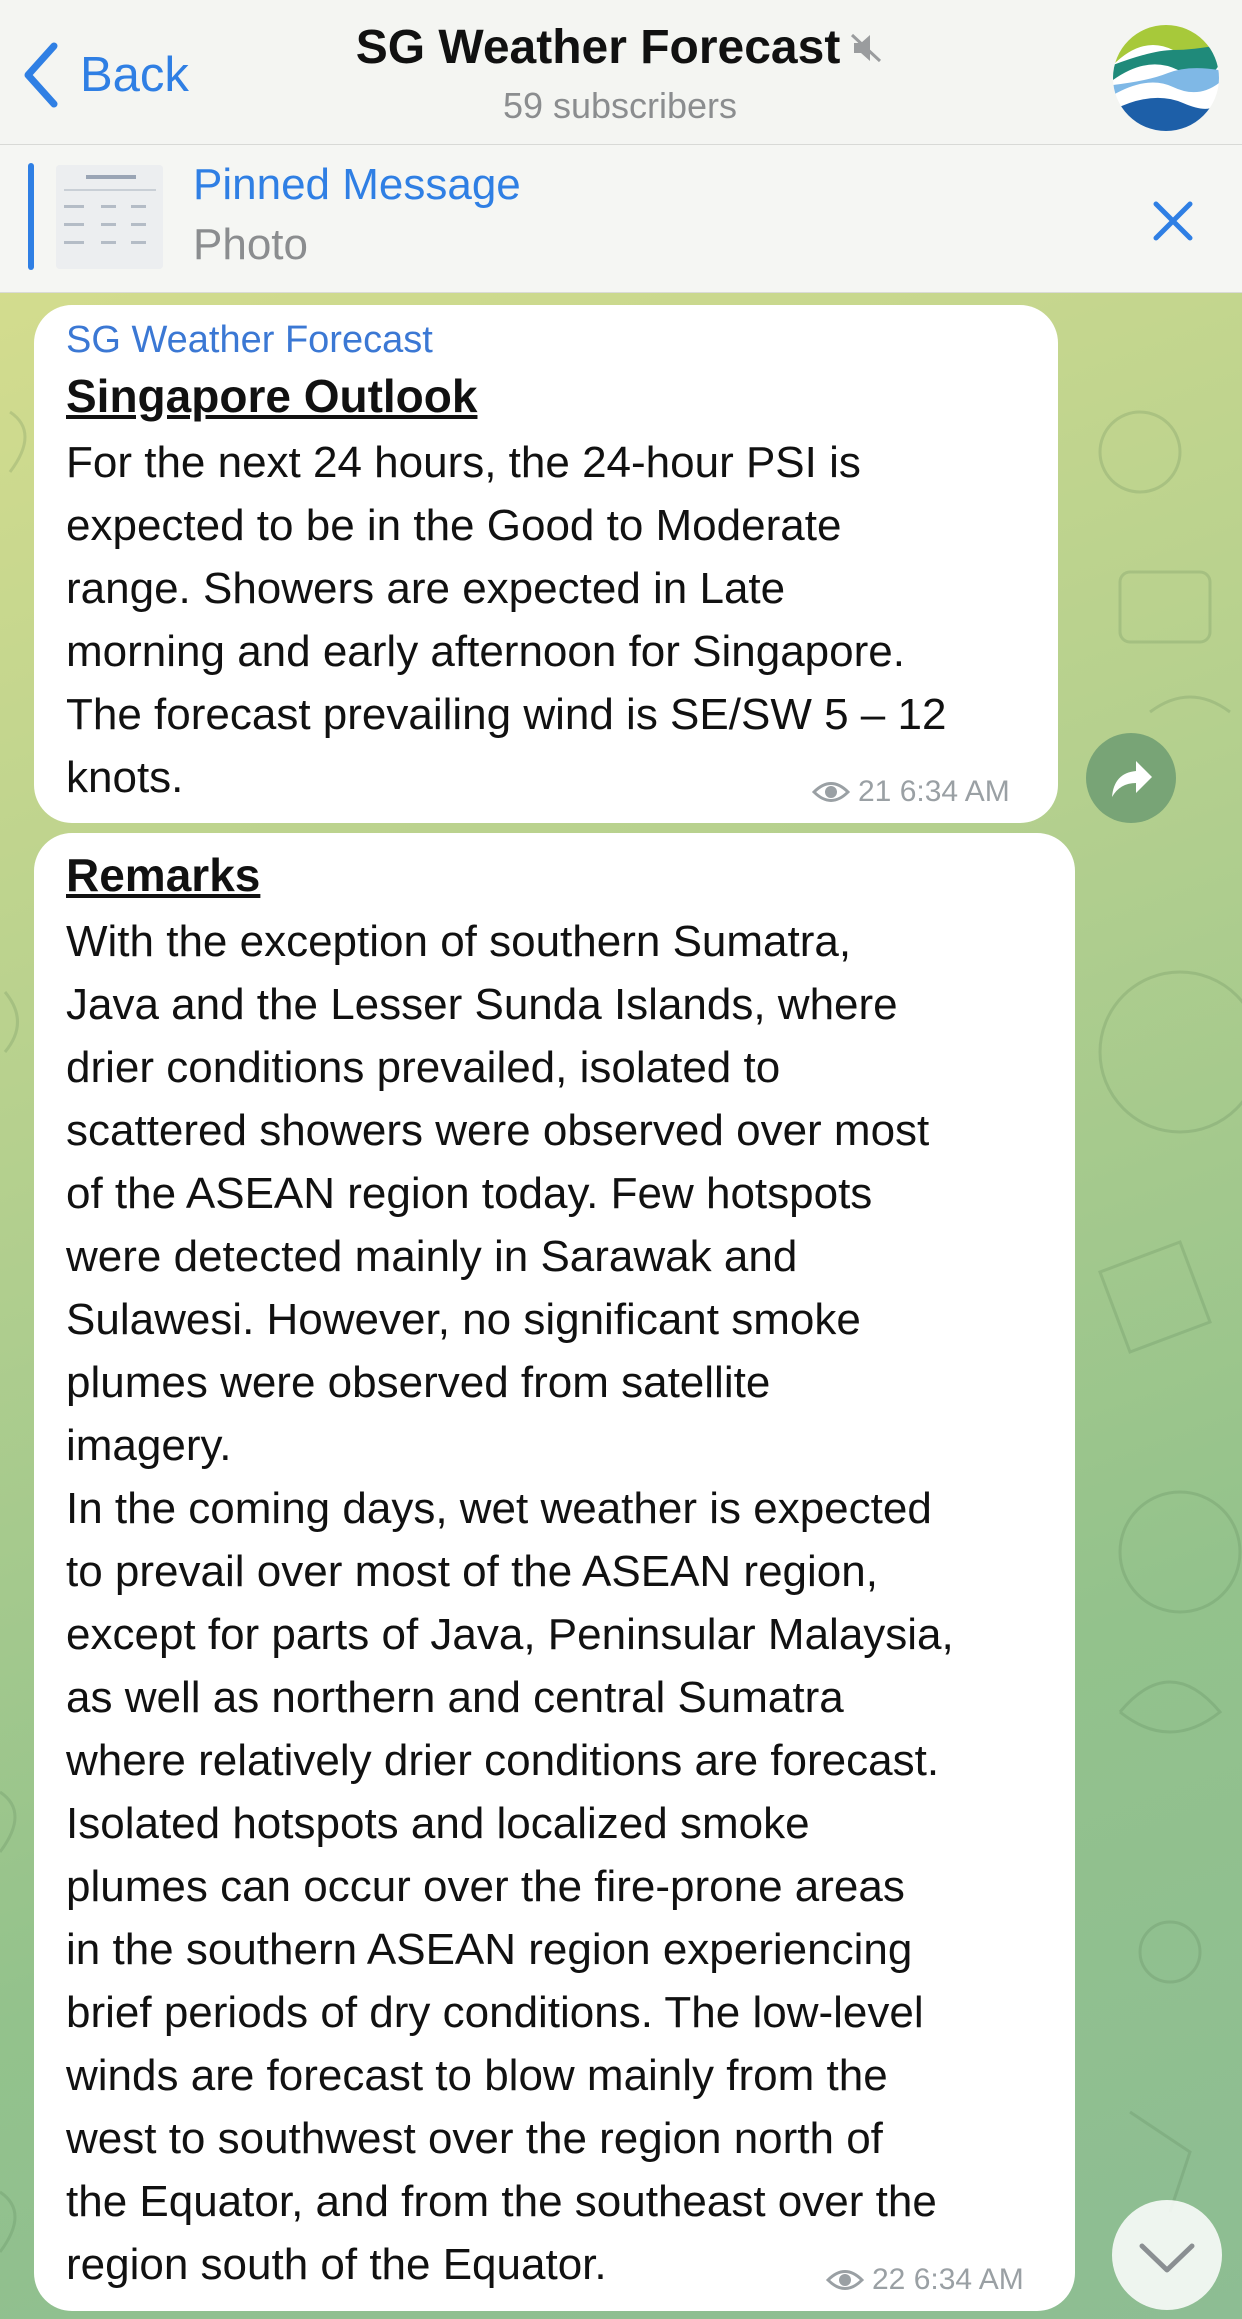 The image size is (1242, 2319). What do you see at coordinates (620, 105) in the screenshot?
I see `subscriber-count: 59 subscribers` at bounding box center [620, 105].